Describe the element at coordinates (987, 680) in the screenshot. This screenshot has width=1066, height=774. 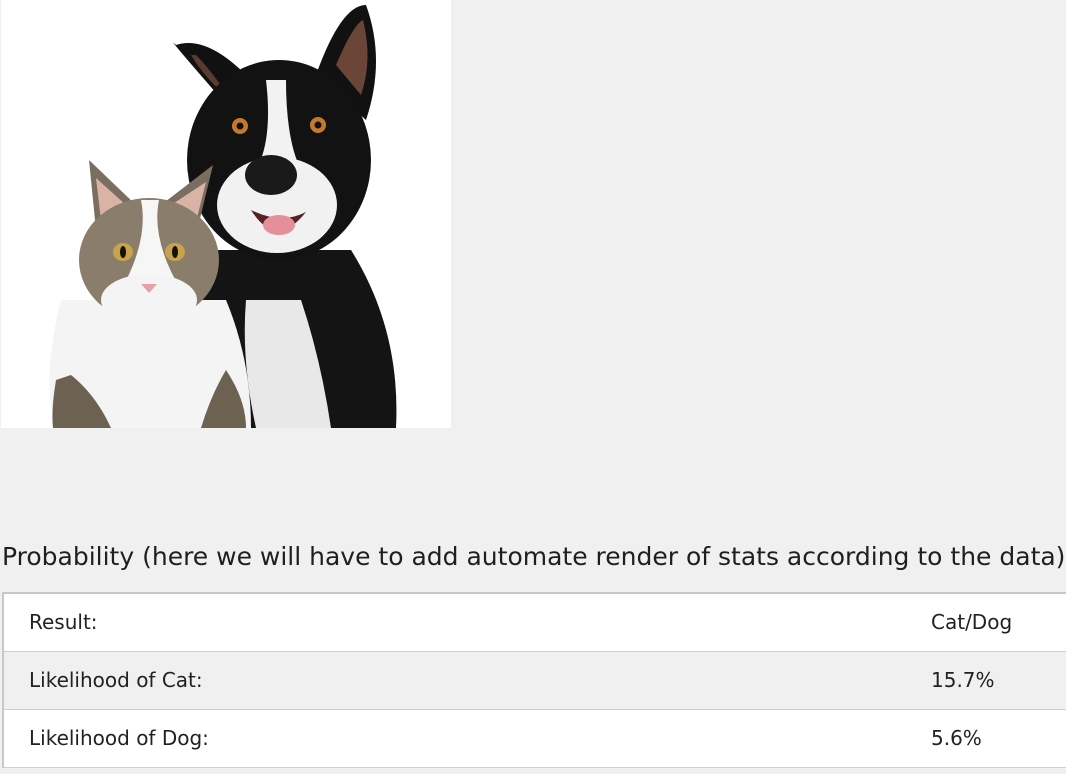
I see `cat-likelihood-value: 15.7%` at that location.